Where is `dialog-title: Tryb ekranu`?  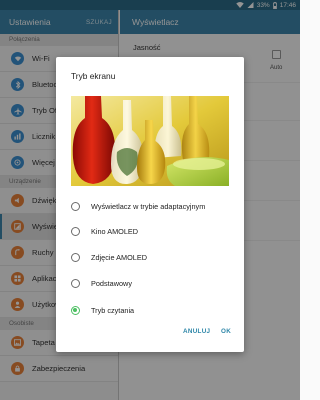 dialog-title: Tryb ekranu is located at coordinates (93, 76).